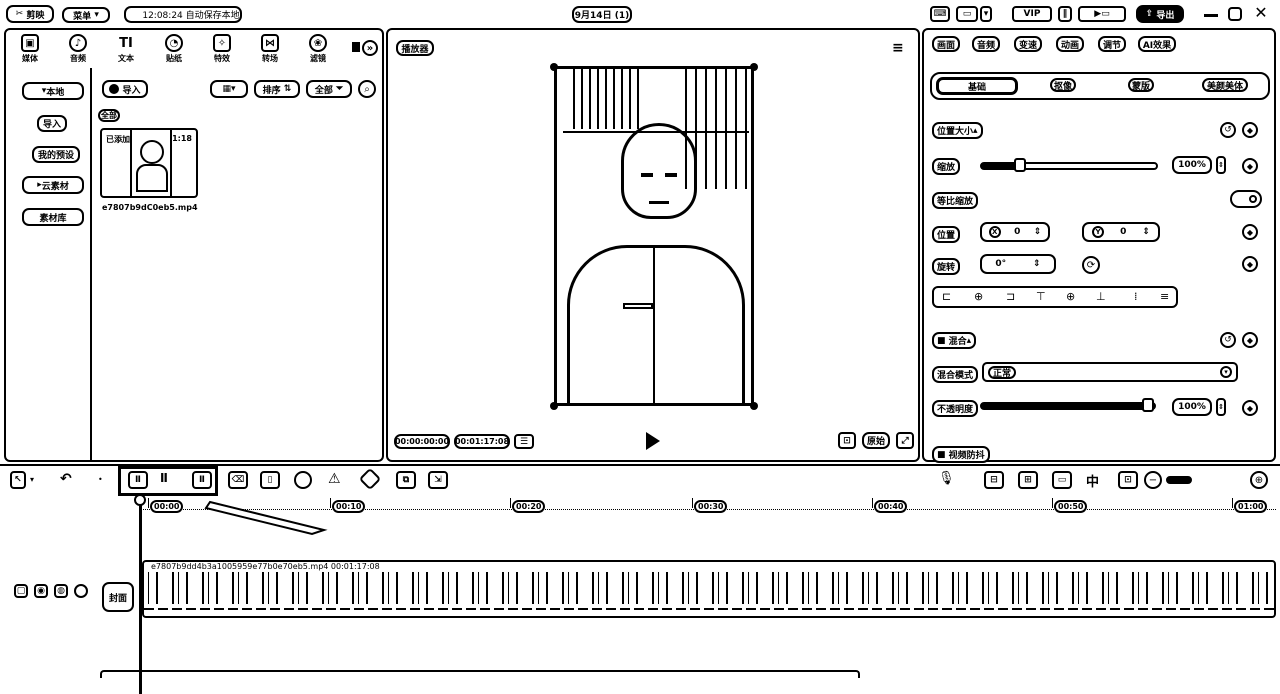 The width and height of the screenshot is (1280, 694). What do you see at coordinates (118, 597) in the screenshot?
I see `cover-button: 封面` at bounding box center [118, 597].